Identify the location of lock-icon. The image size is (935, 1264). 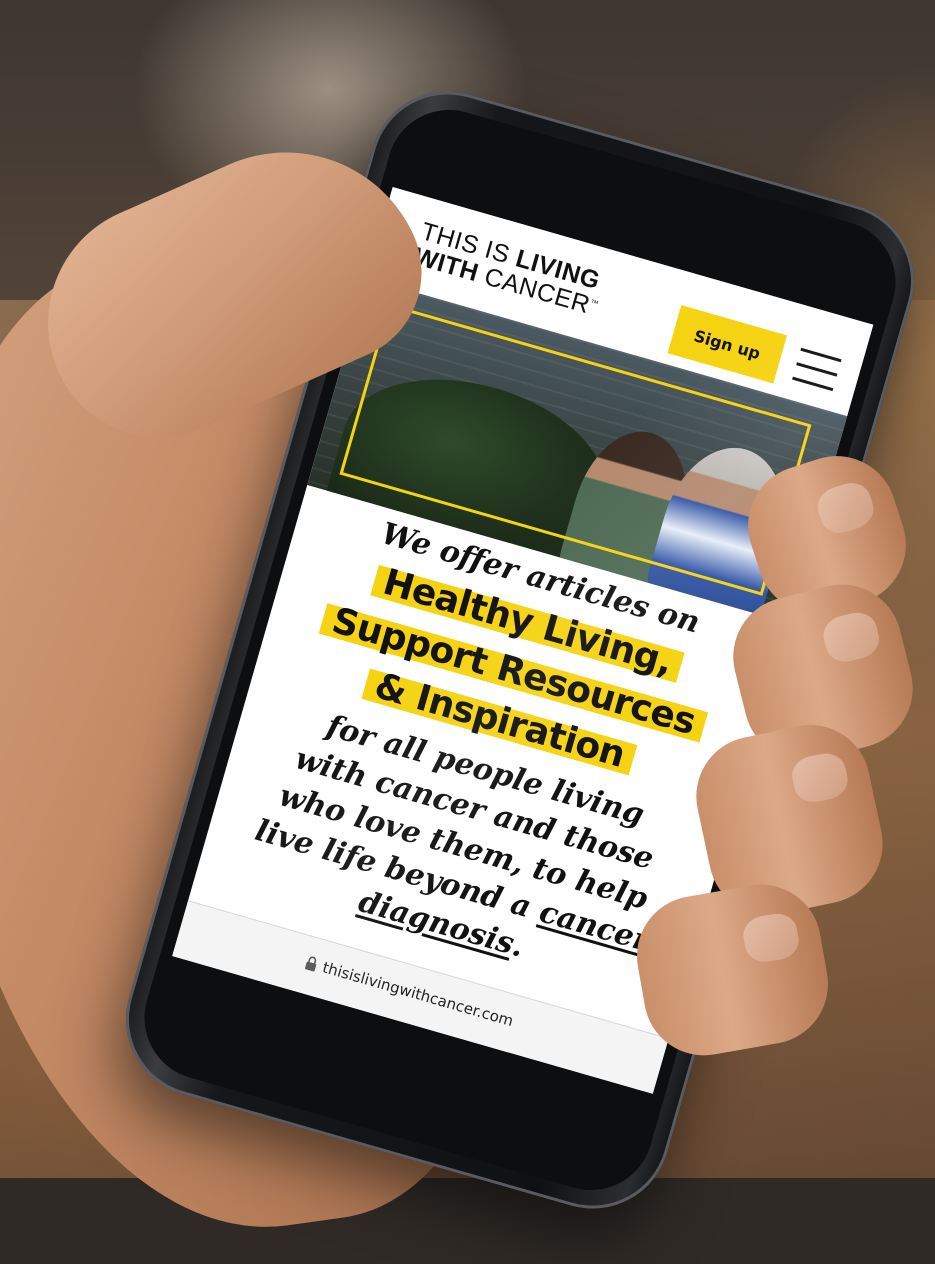
(311, 964).